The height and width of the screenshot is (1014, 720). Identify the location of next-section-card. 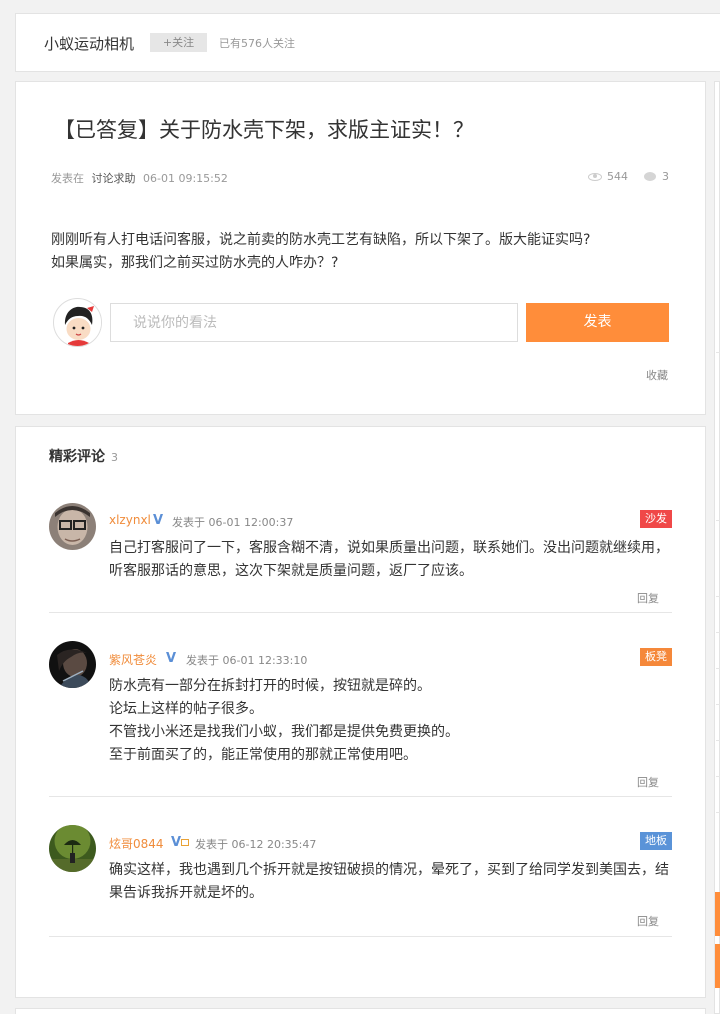
(360, 1011).